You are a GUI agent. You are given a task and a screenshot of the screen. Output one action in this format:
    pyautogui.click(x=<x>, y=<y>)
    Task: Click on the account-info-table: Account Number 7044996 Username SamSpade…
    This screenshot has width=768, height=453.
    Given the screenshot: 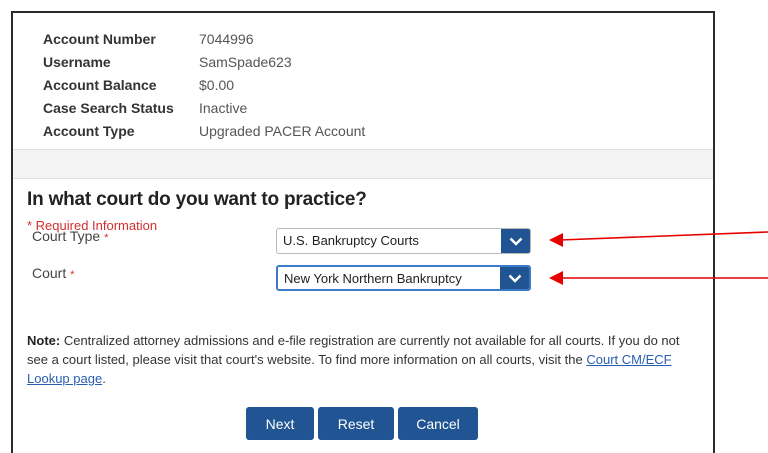 What is the action you would take?
    pyautogui.click(x=204, y=84)
    